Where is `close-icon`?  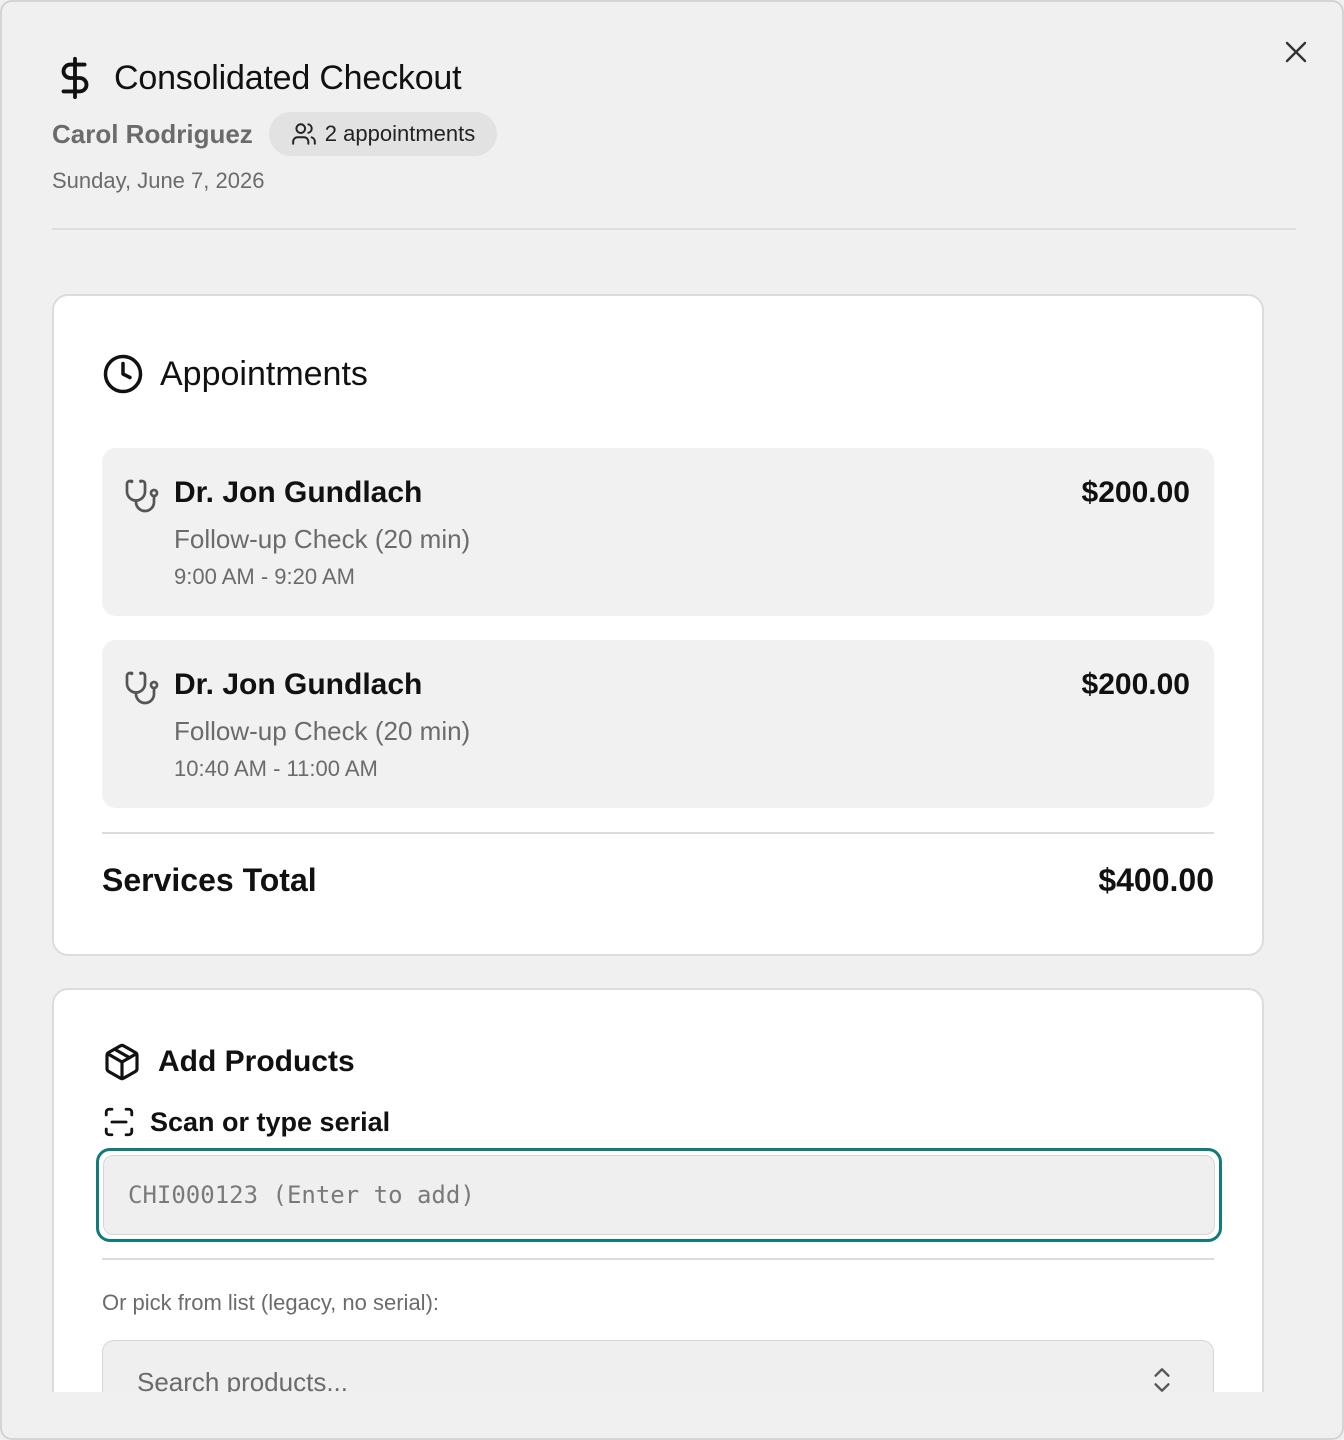
close-icon is located at coordinates (1296, 52).